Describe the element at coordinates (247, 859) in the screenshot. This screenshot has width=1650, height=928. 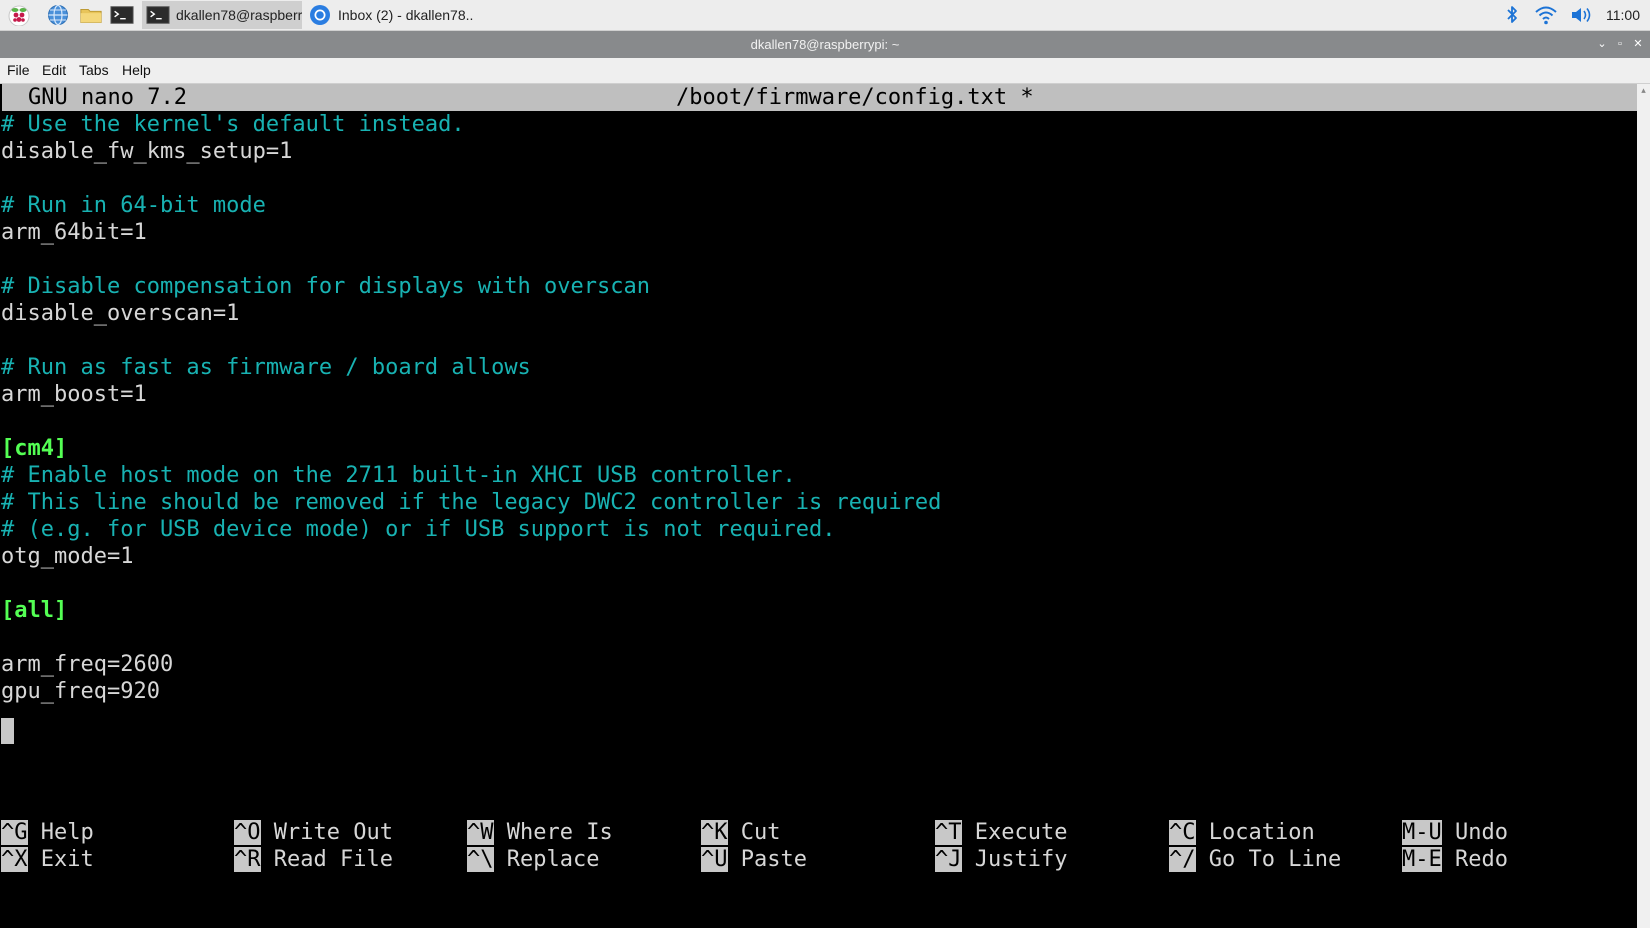
I see `shortcut-key: ^R` at that location.